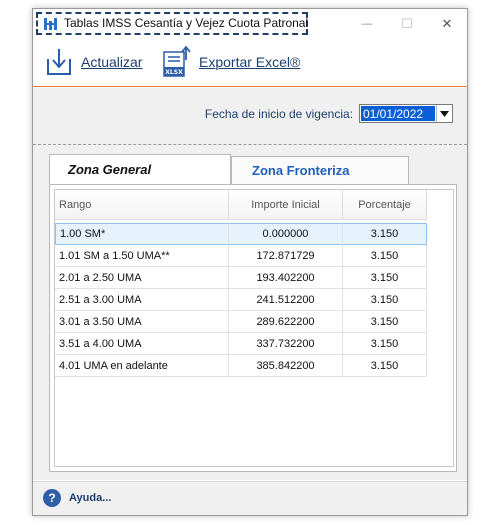  I want to click on cell-rango: 1.00 SM*, so click(142, 234).